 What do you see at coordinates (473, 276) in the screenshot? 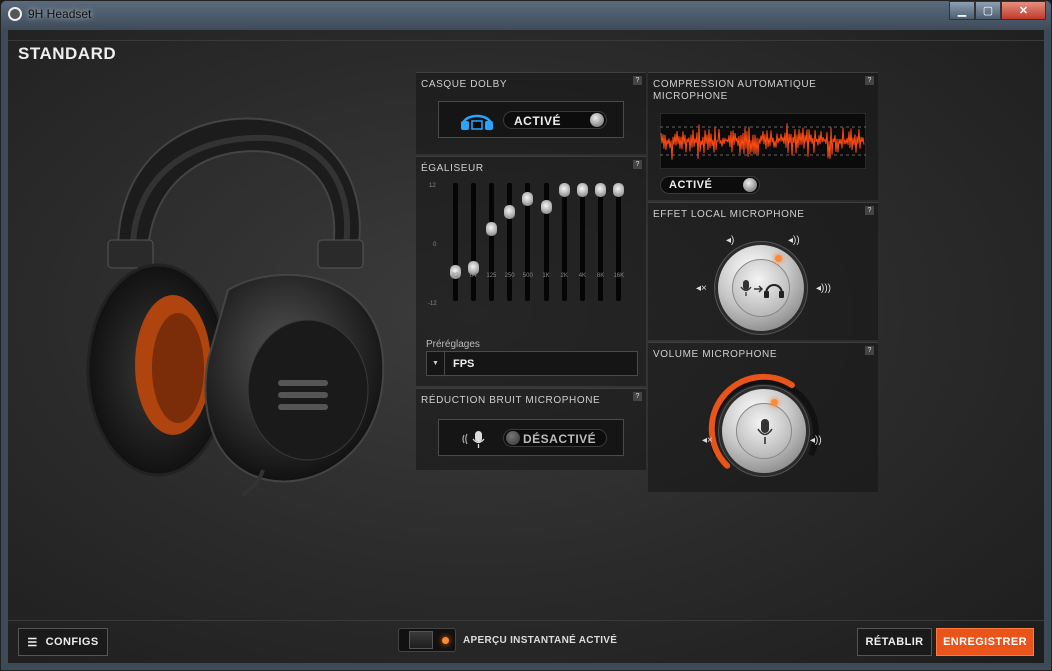
I see `eq-frequency-label: 64` at bounding box center [473, 276].